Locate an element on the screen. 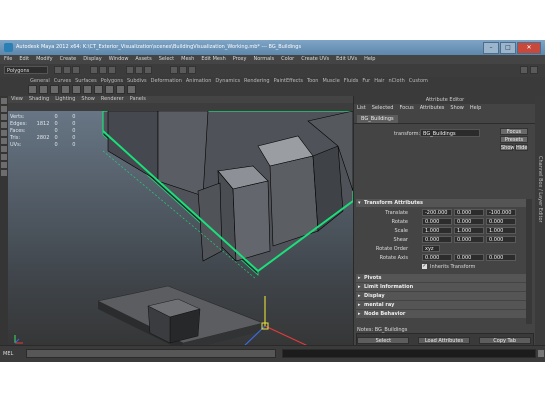 This screenshot has height=409, width=545. menu-edit-mesh: Edit Mesh is located at coordinates (213, 59).